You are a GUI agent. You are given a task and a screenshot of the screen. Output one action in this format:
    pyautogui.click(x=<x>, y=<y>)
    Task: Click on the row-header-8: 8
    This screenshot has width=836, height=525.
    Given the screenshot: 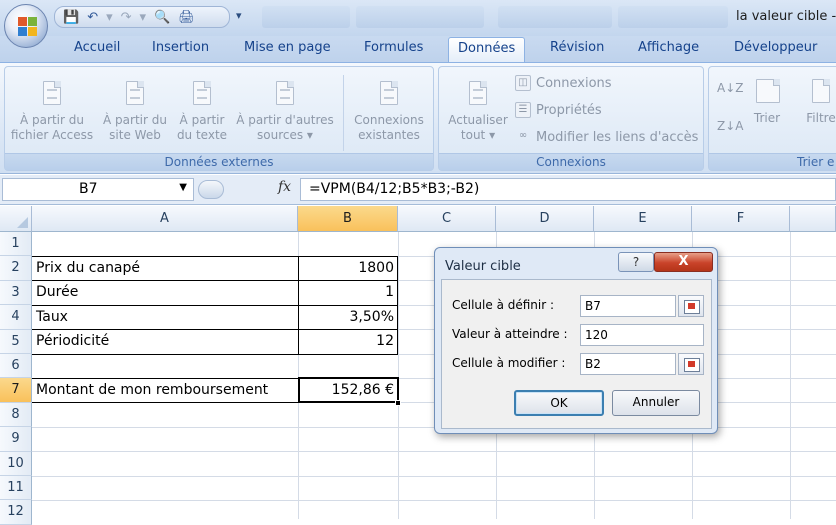 What is the action you would take?
    pyautogui.click(x=16, y=415)
    